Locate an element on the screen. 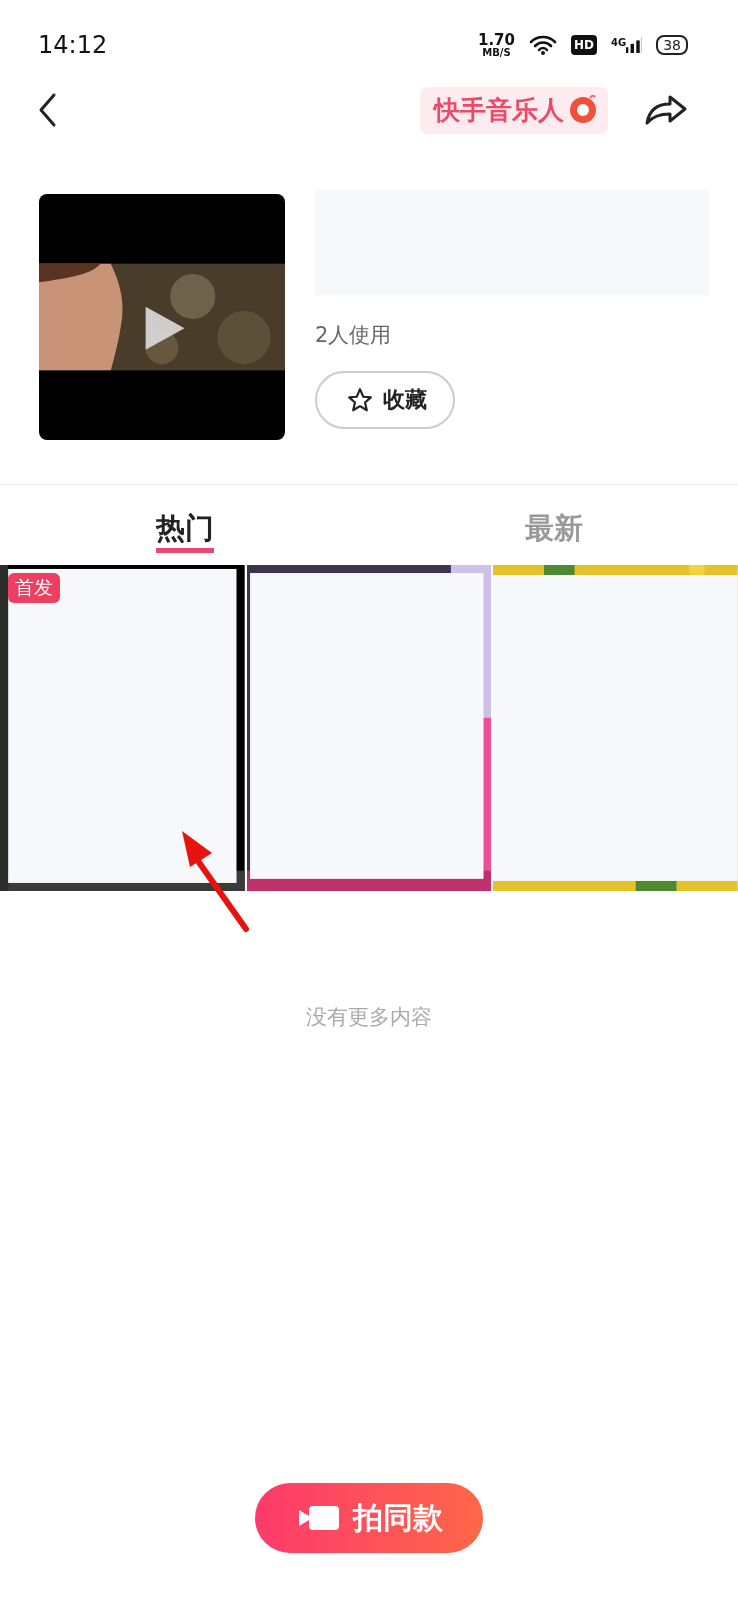  premiere-badge: 首发 is located at coordinates (34, 588).